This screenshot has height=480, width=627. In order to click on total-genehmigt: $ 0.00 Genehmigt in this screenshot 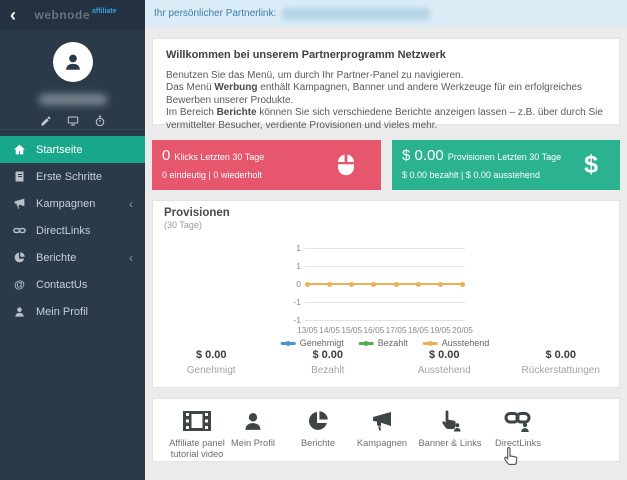, I will do `click(211, 362)`.